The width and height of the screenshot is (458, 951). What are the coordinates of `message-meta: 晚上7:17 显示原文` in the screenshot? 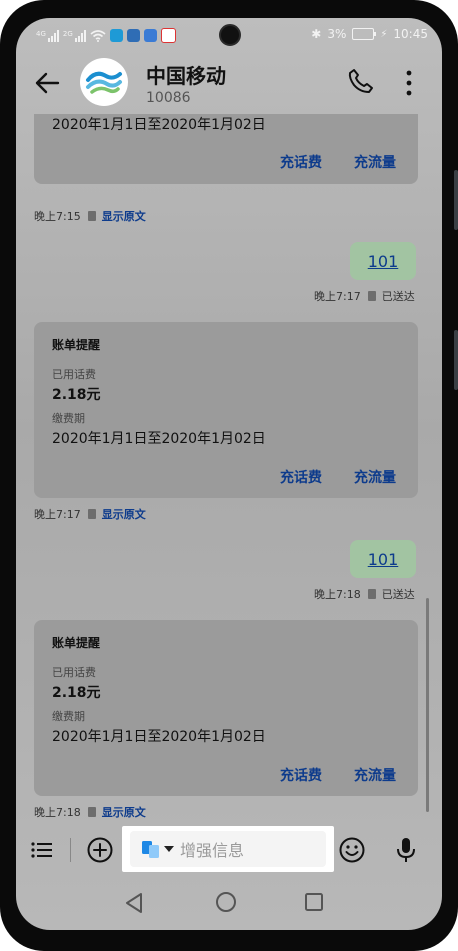 It's located at (90, 514).